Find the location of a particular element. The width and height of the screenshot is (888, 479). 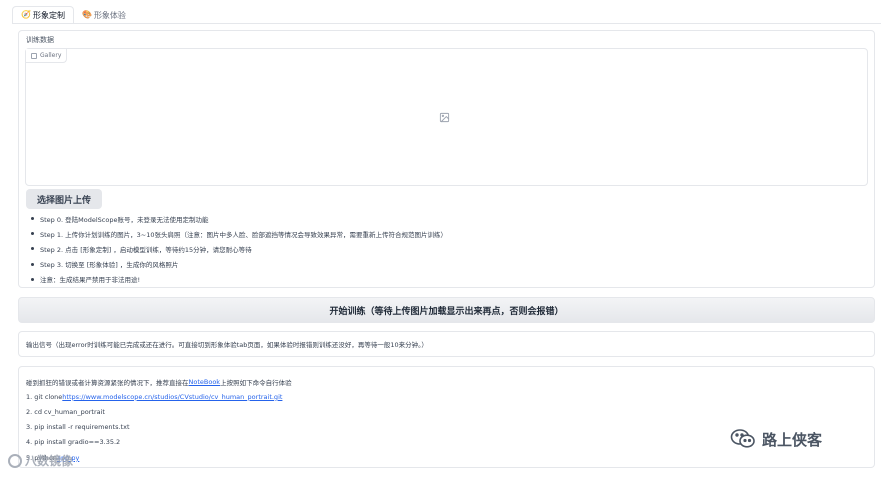

info-text: 碰到抓狂的错误或者计算资源紧张的情况下，推荐直接在 is located at coordinates (107, 382).